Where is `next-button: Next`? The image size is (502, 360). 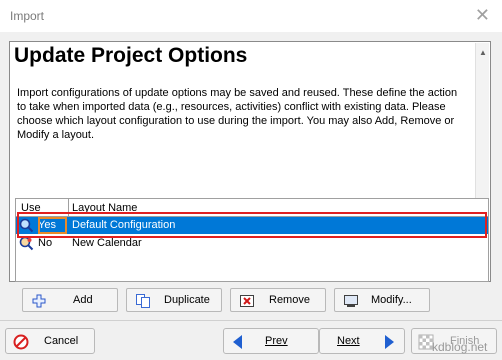 next-button: Next is located at coordinates (362, 341).